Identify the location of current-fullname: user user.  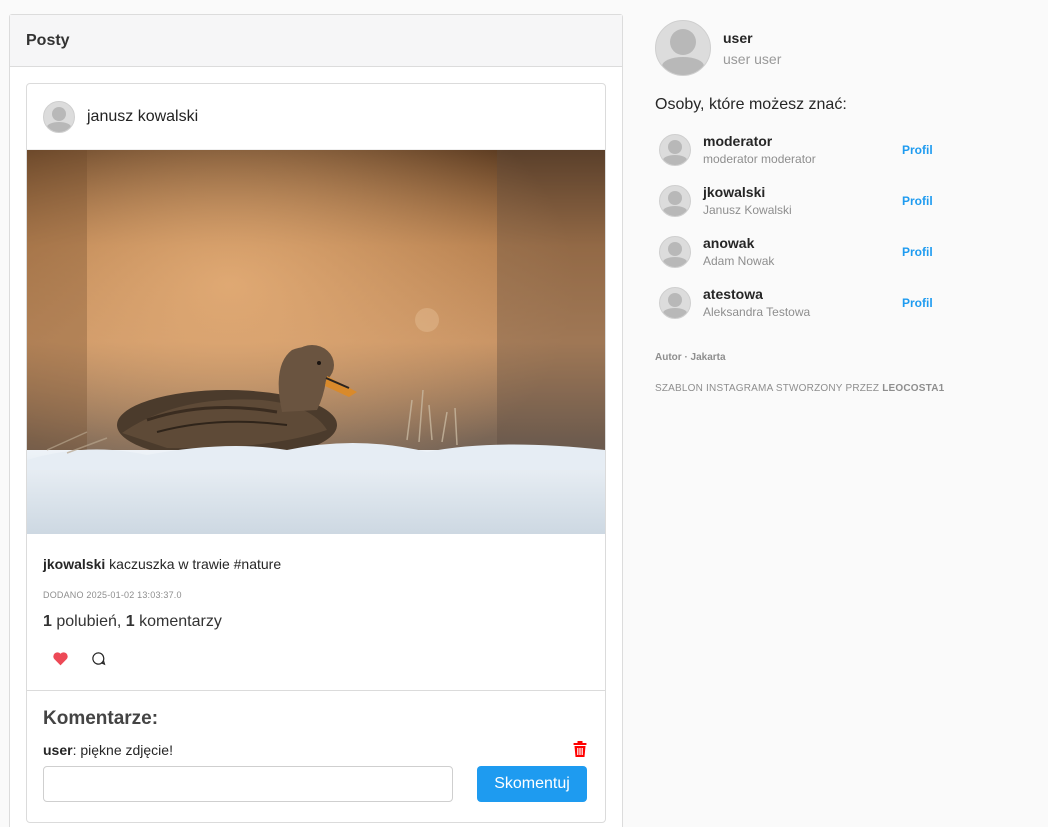
(752, 58).